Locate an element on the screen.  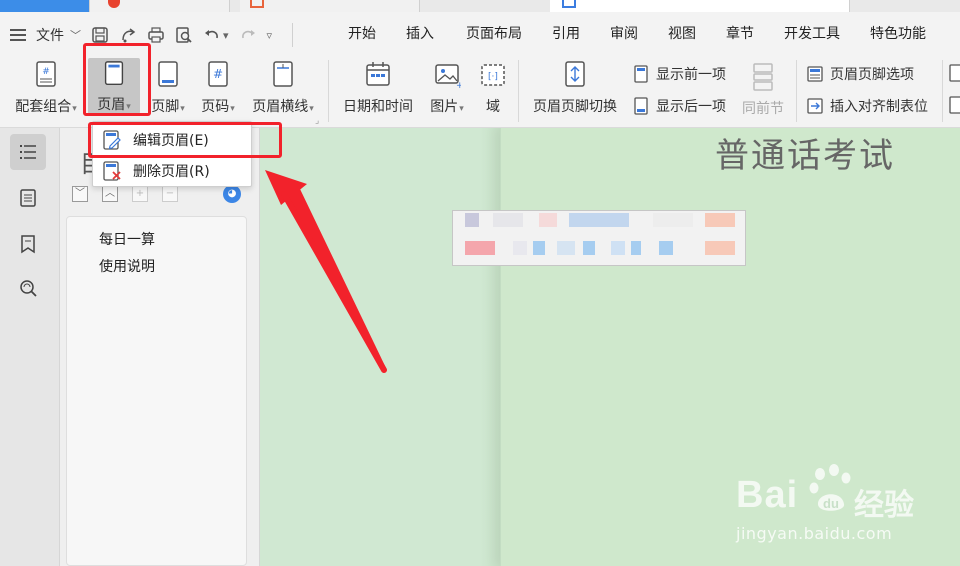
tab-developer: 开发工具 is located at coordinates (812, 33).